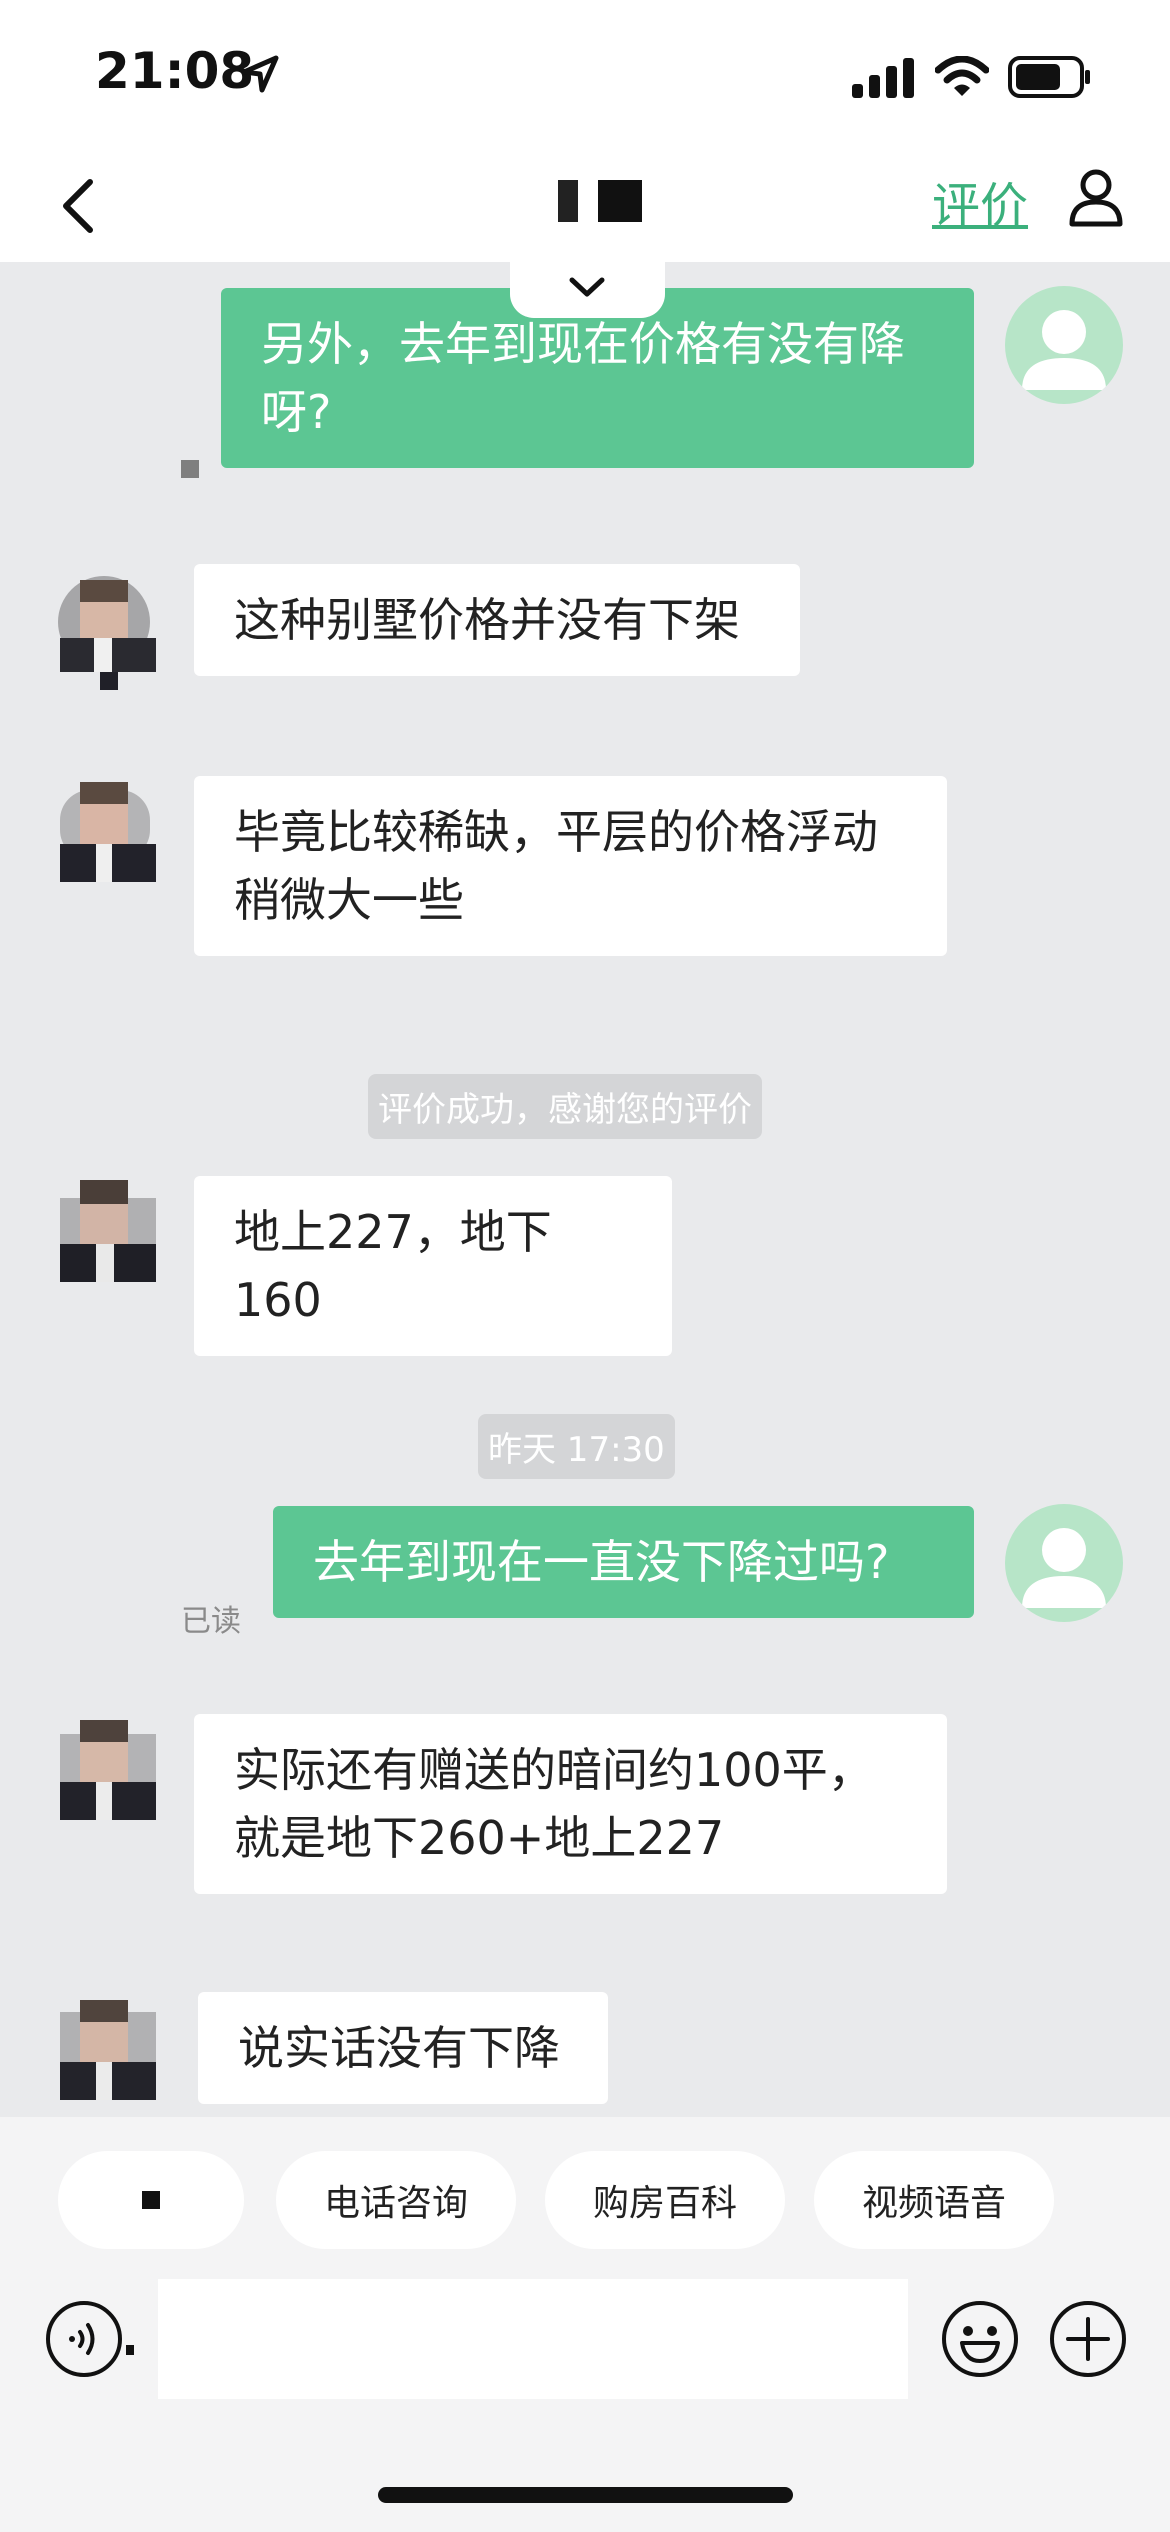 This screenshot has width=1170, height=2532. Describe the element at coordinates (980, 201) in the screenshot. I see `rate-button: 评价` at that location.